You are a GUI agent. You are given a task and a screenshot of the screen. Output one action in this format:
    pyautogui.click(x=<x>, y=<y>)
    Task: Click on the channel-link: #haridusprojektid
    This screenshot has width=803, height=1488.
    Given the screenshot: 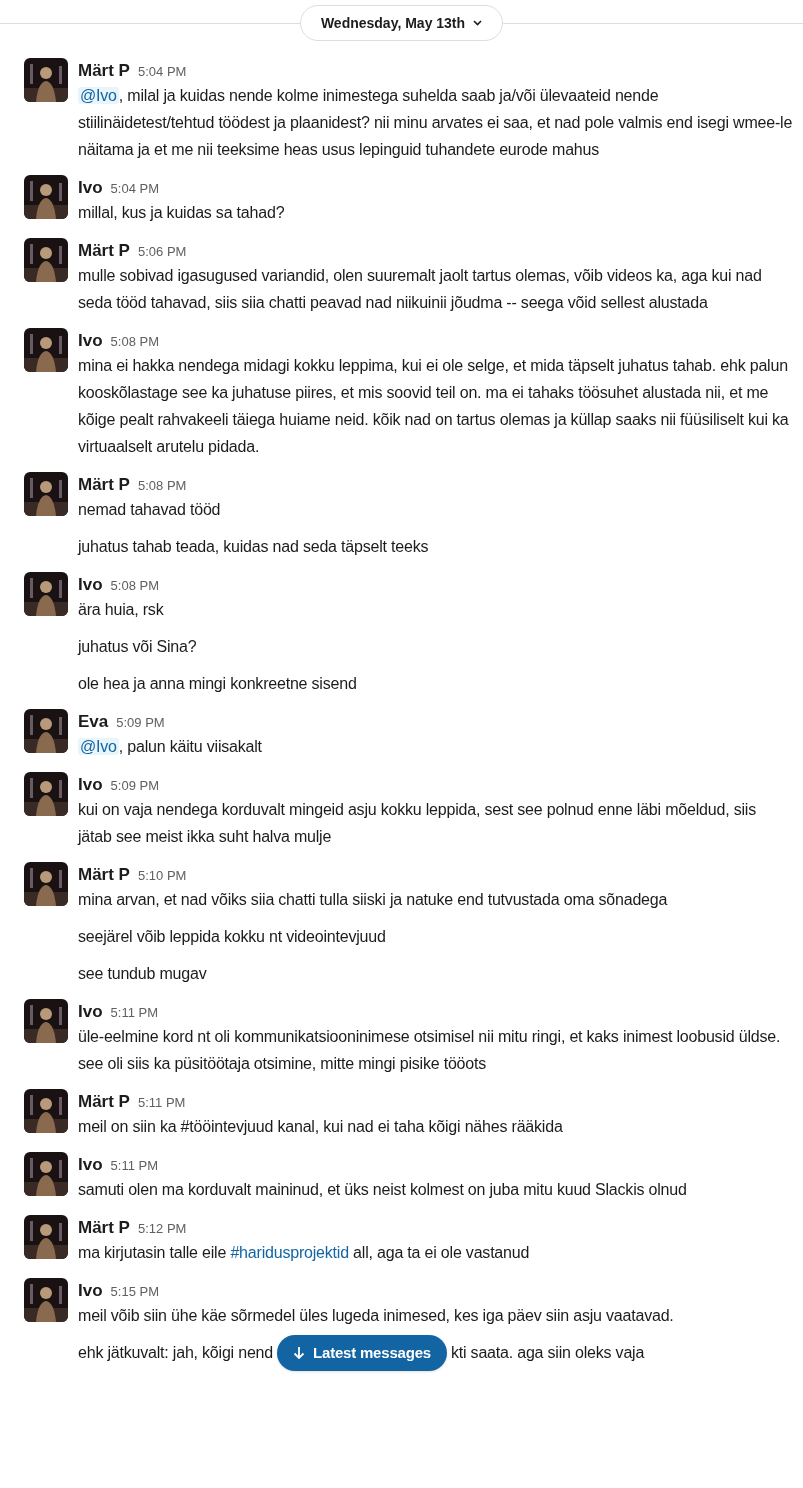 What is the action you would take?
    pyautogui.click(x=289, y=1252)
    